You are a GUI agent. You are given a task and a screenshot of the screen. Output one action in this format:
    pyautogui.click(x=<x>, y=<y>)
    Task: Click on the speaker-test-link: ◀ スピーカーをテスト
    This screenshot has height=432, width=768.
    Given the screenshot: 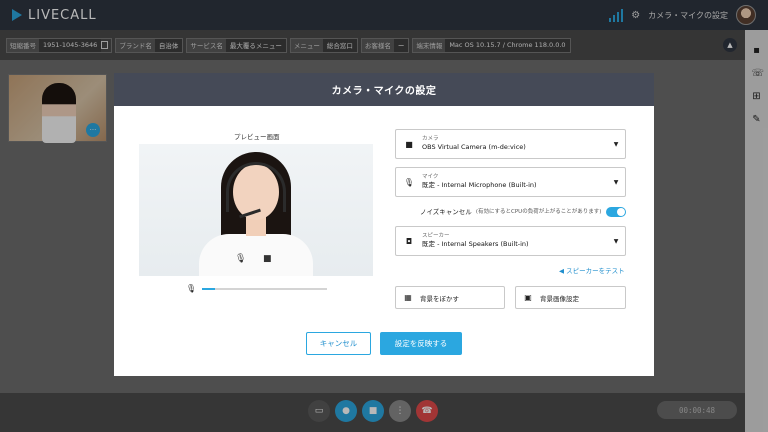 What is the action you would take?
    pyautogui.click(x=592, y=270)
    